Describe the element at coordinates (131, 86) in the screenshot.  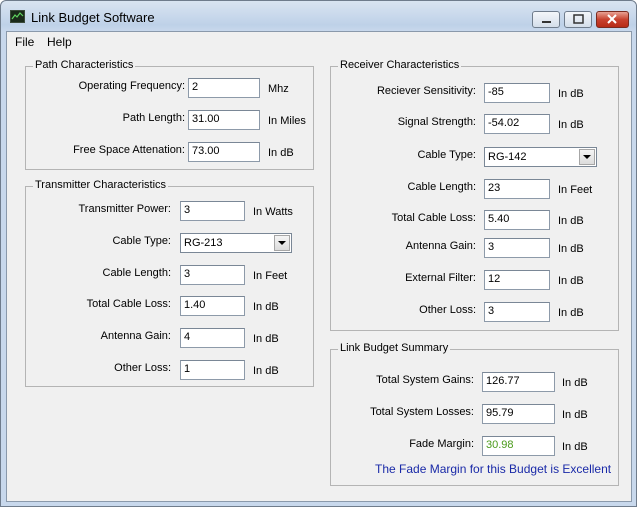
I see `frequency-label: Operating Frequency:` at that location.